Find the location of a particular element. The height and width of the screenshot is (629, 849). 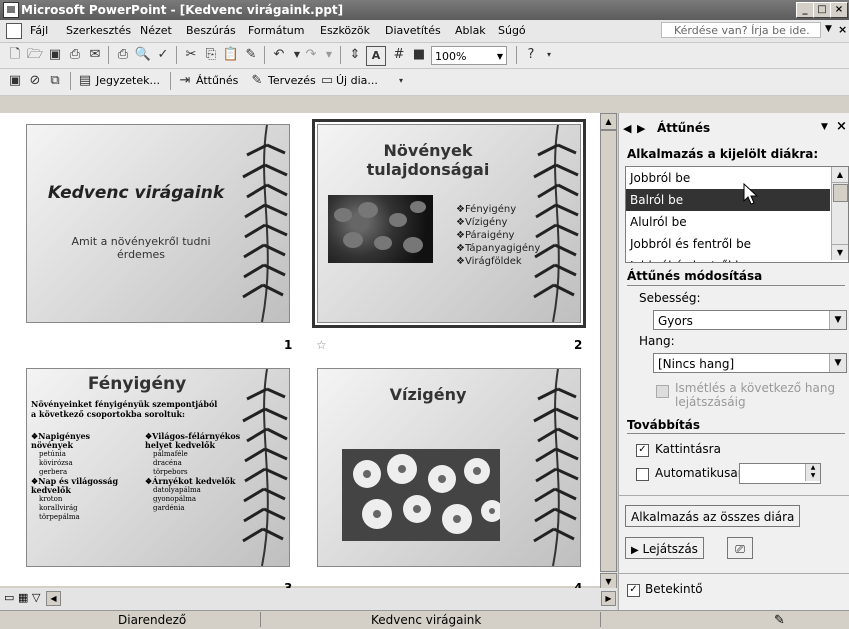

scroll-left-icon: ◀ is located at coordinates (53, 598).